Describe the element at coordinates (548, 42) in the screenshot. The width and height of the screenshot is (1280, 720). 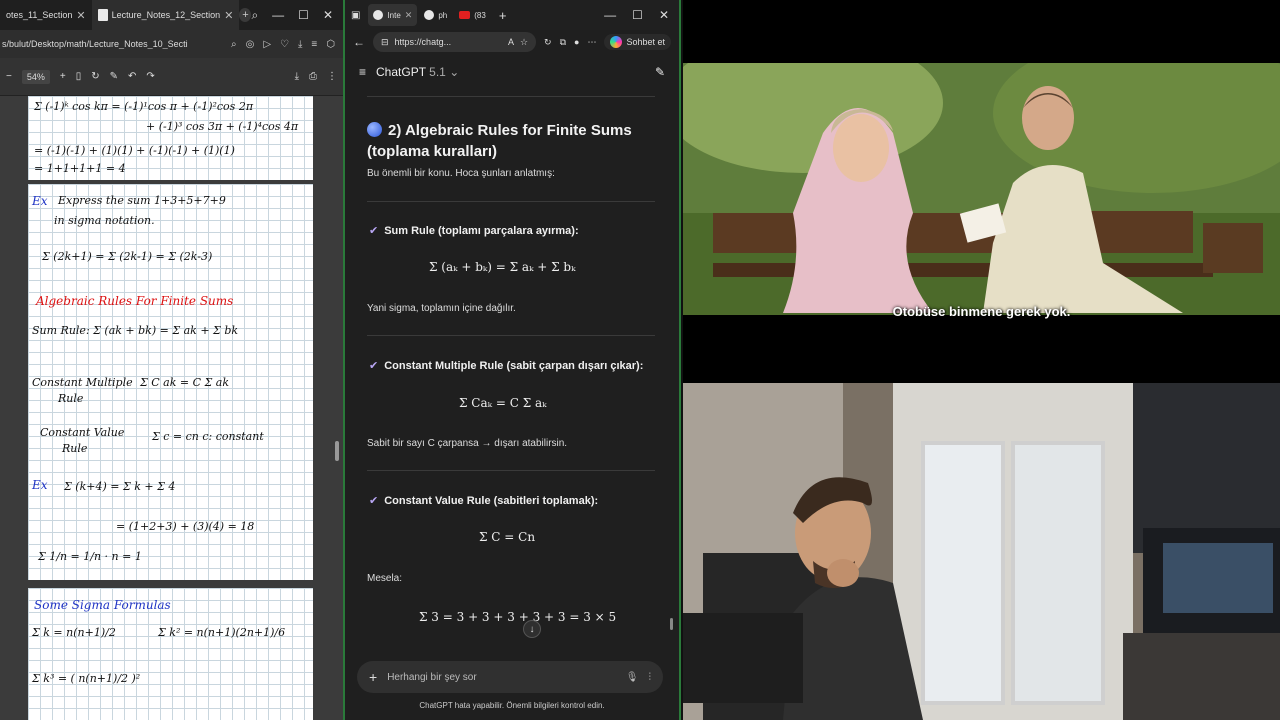
I see `refresh-icon: ↻` at that location.